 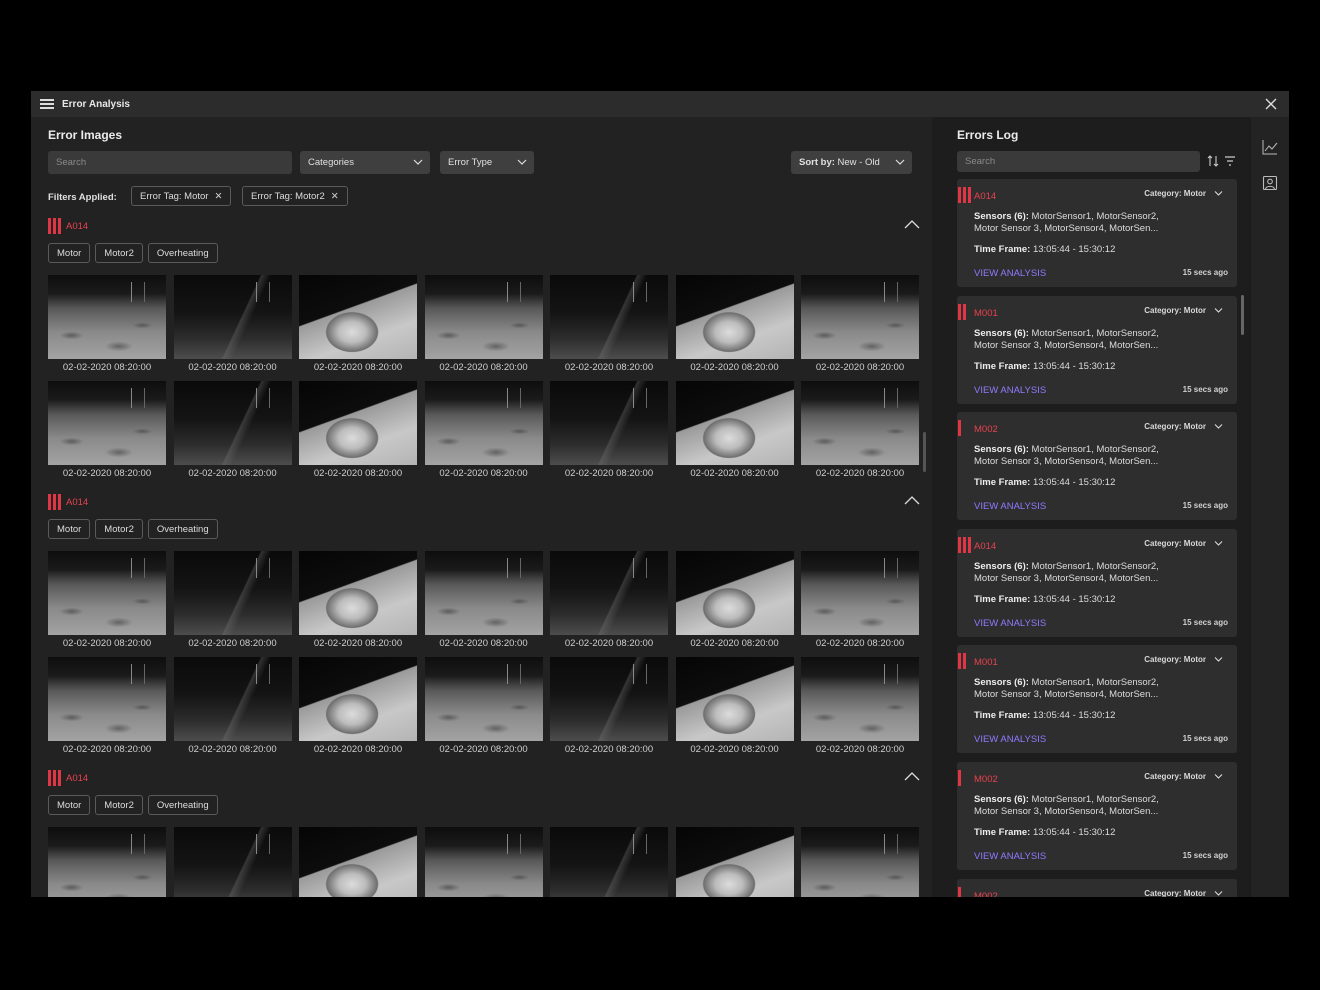 What do you see at coordinates (1242, 315) in the screenshot?
I see `log-scrollbar` at bounding box center [1242, 315].